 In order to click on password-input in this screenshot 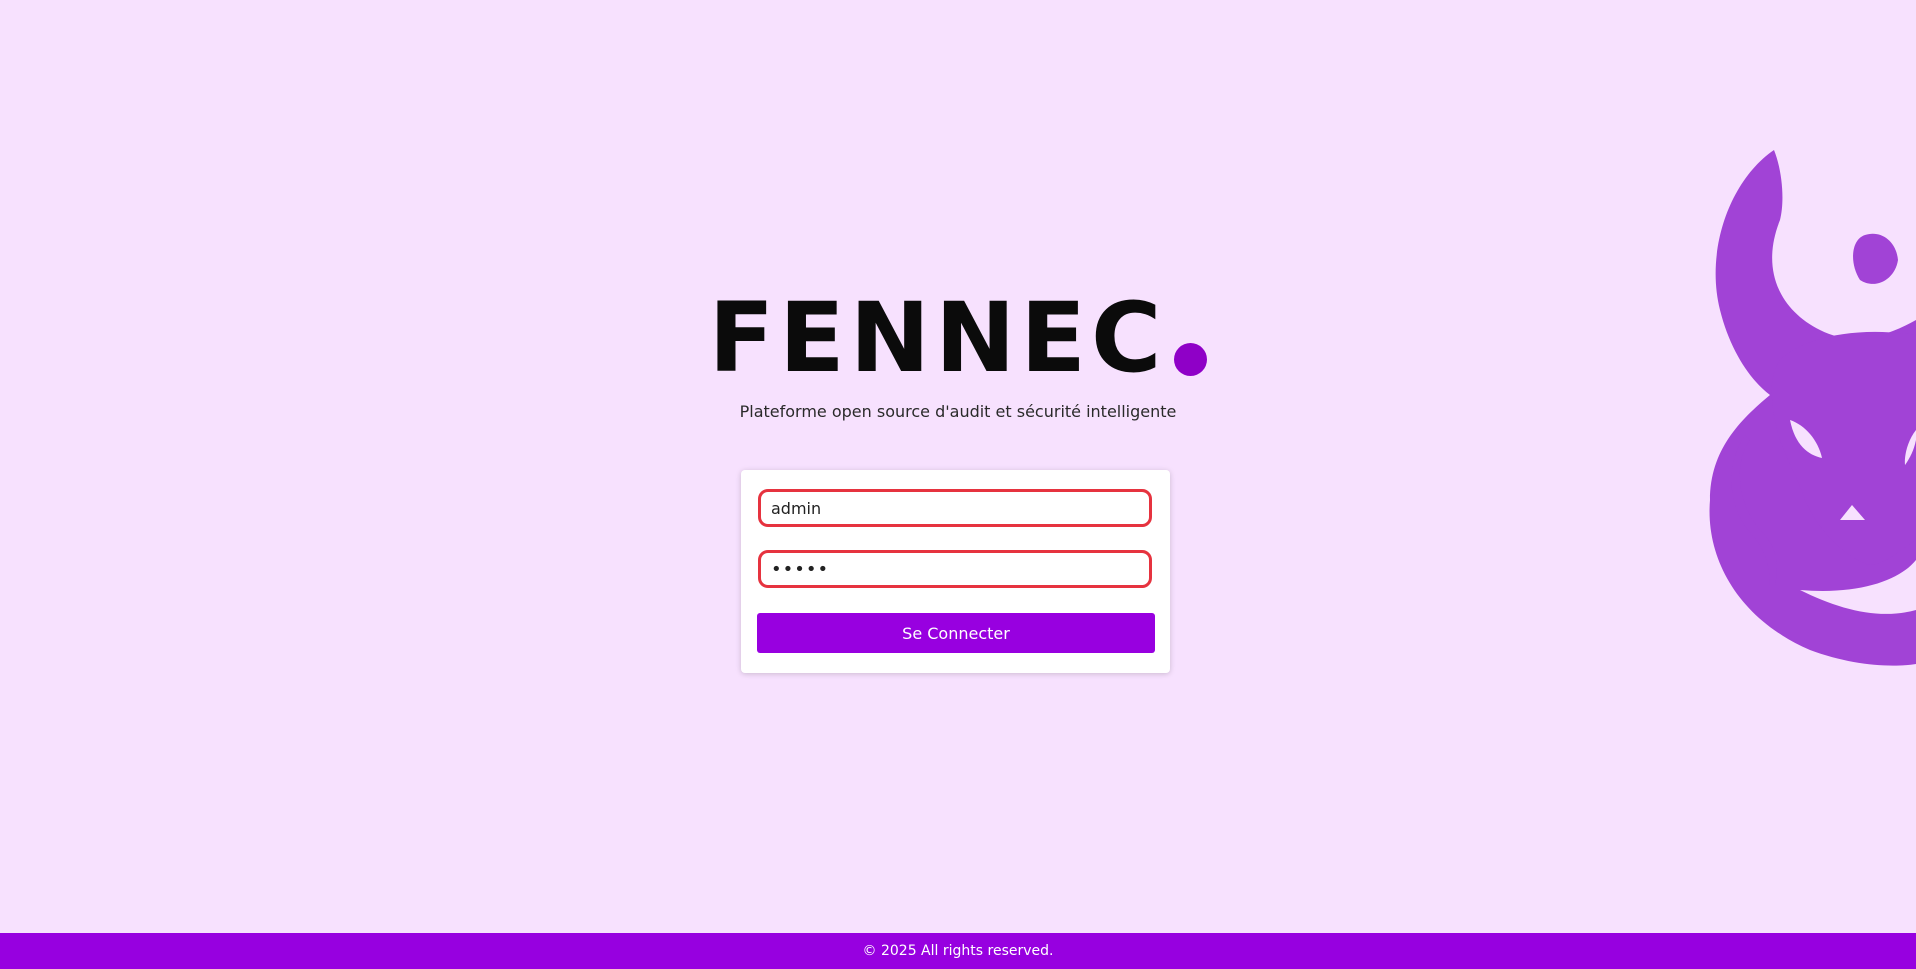, I will do `click(955, 569)`.